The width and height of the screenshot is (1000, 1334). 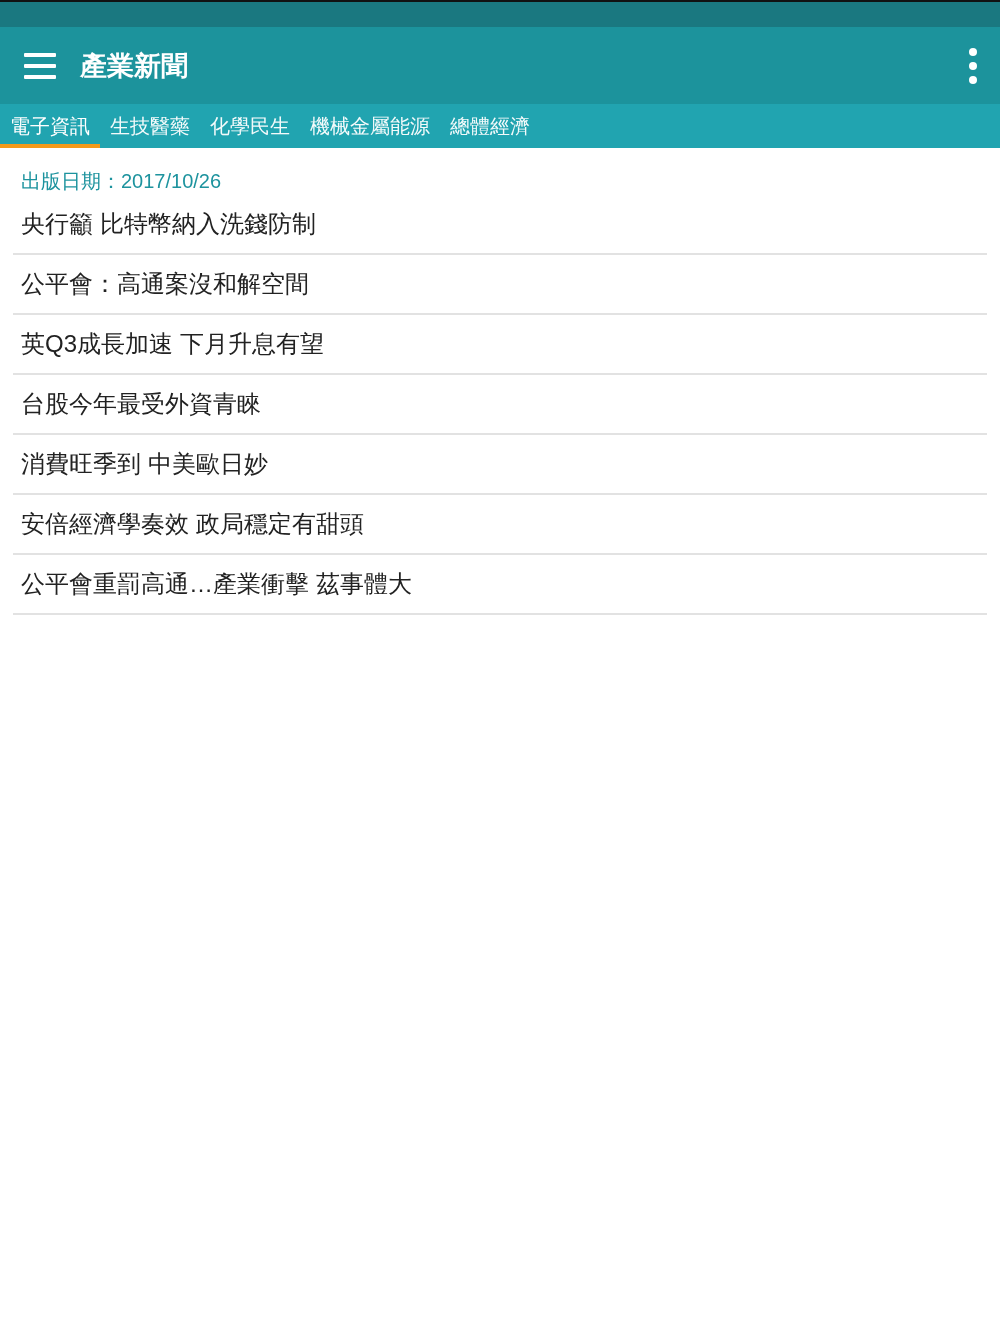 I want to click on more-options-icon, so click(x=973, y=65).